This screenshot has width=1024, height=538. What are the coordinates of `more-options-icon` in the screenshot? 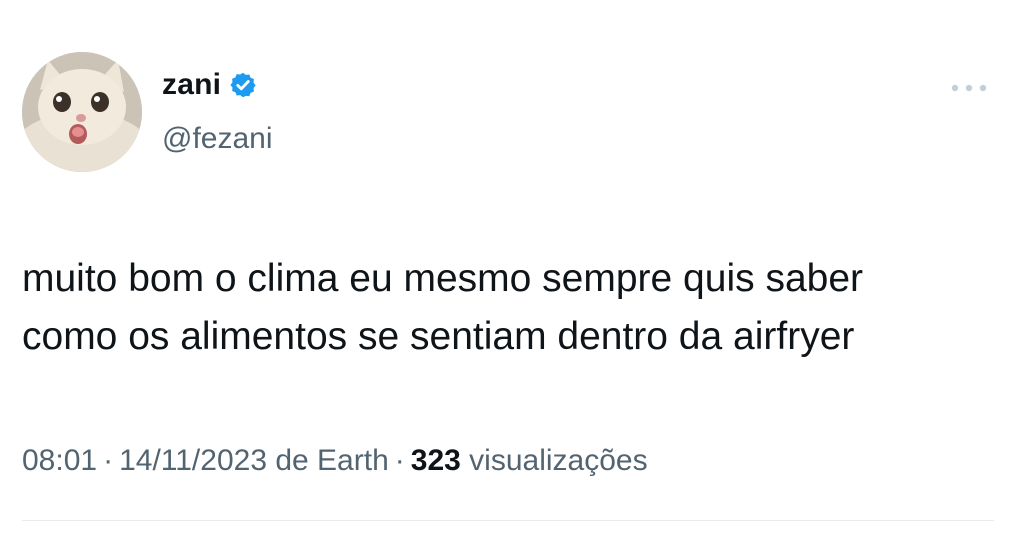 It's located at (969, 88).